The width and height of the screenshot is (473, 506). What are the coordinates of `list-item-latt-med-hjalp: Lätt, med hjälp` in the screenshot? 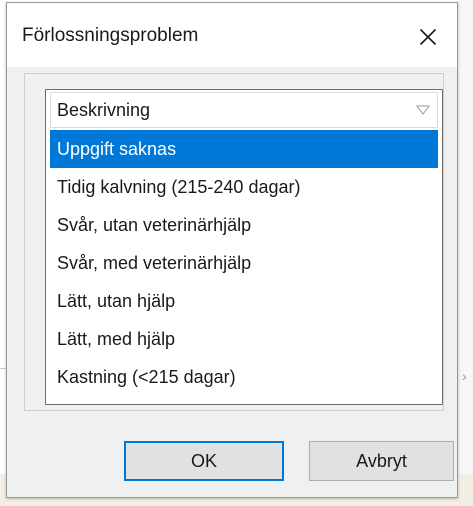 It's located at (244, 339).